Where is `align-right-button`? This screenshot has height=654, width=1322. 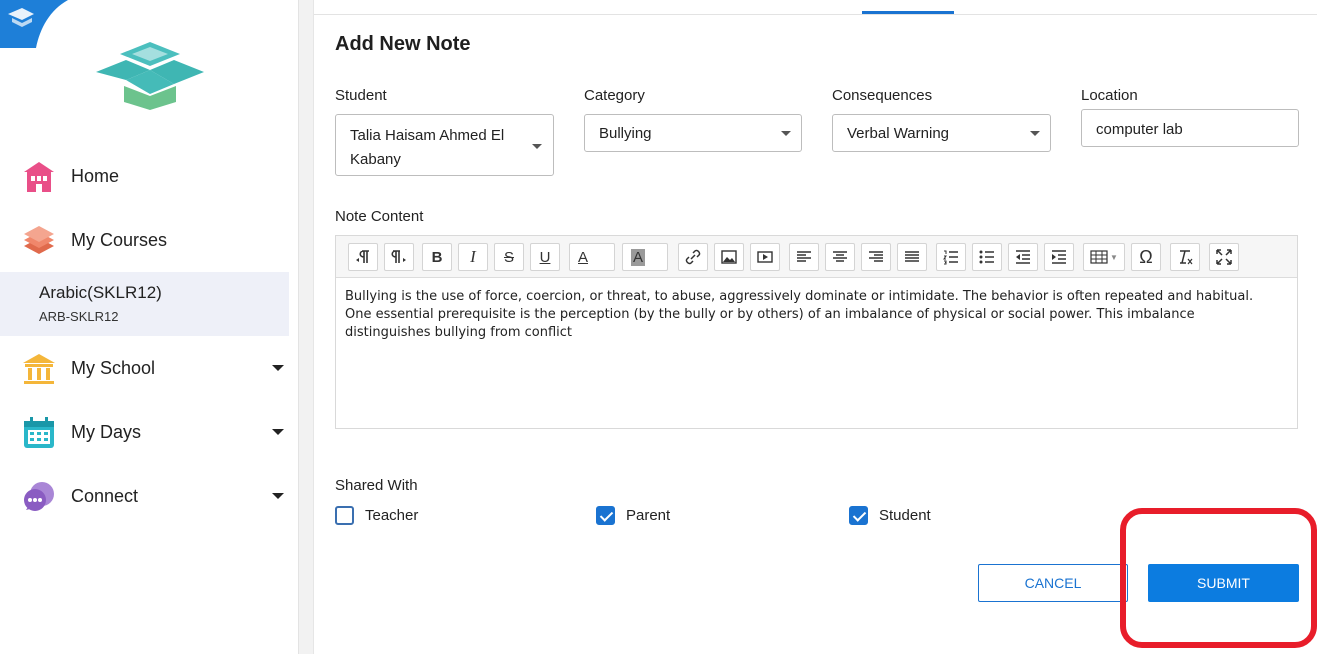 align-right-button is located at coordinates (876, 257).